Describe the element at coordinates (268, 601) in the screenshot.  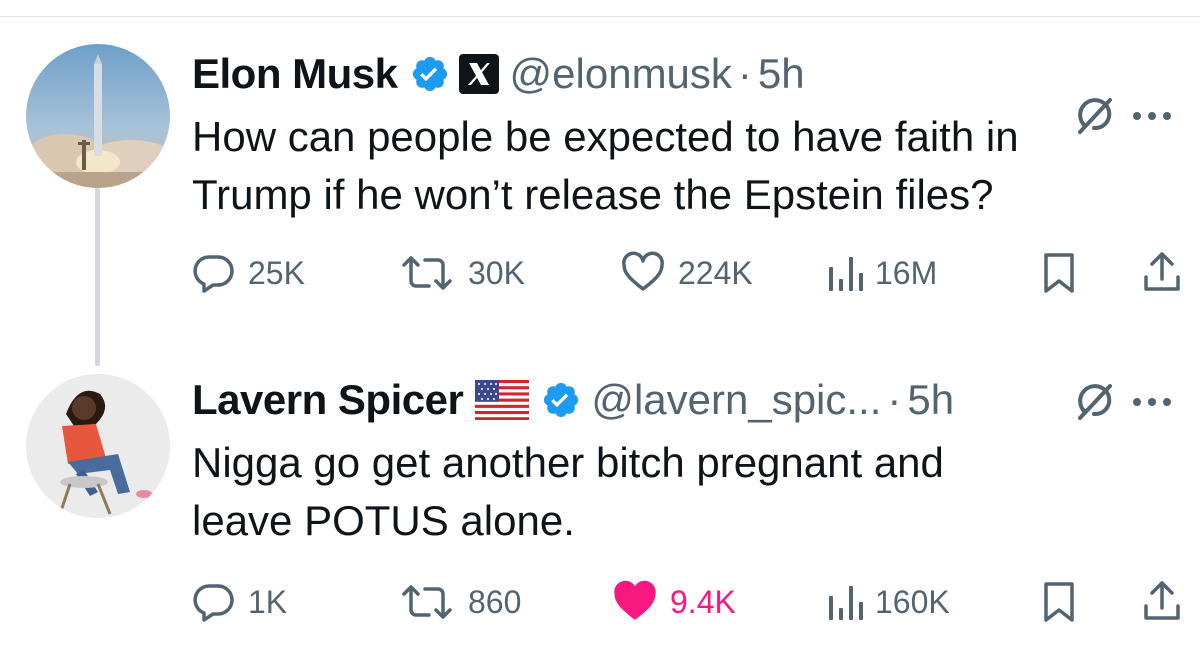
I see `reply-count: 1K` at that location.